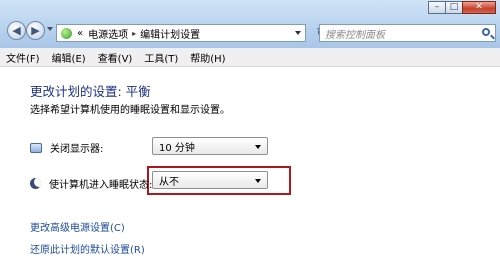 Image resolution: width=500 pixels, height=258 pixels. I want to click on forward-arrow-icon: ▶, so click(35, 30).